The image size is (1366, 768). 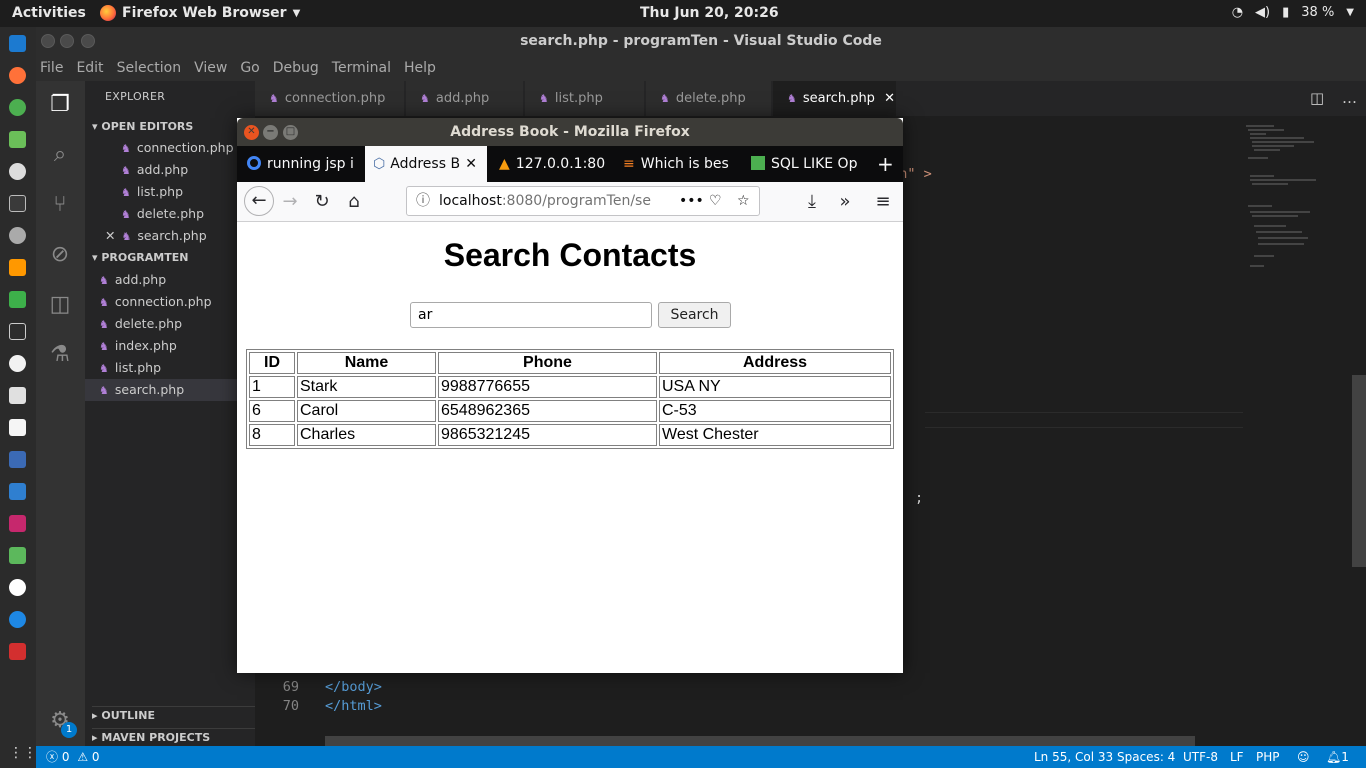 I want to click on split-editor-icon: ◫, so click(x=1317, y=98).